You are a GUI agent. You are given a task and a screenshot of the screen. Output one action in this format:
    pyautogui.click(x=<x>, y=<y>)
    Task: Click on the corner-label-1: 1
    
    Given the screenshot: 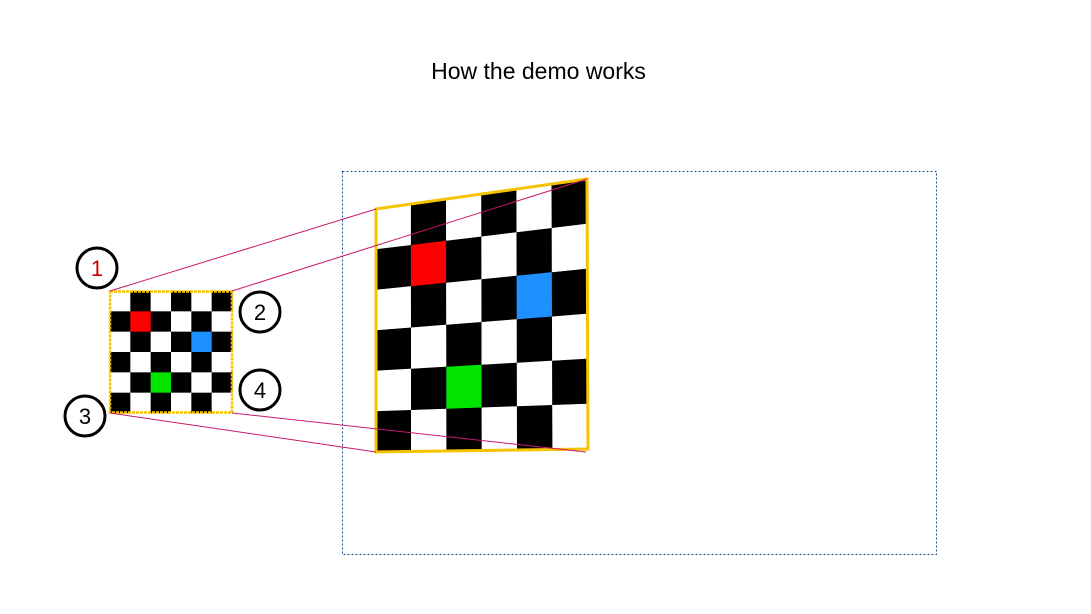 What is the action you would take?
    pyautogui.click(x=97, y=268)
    